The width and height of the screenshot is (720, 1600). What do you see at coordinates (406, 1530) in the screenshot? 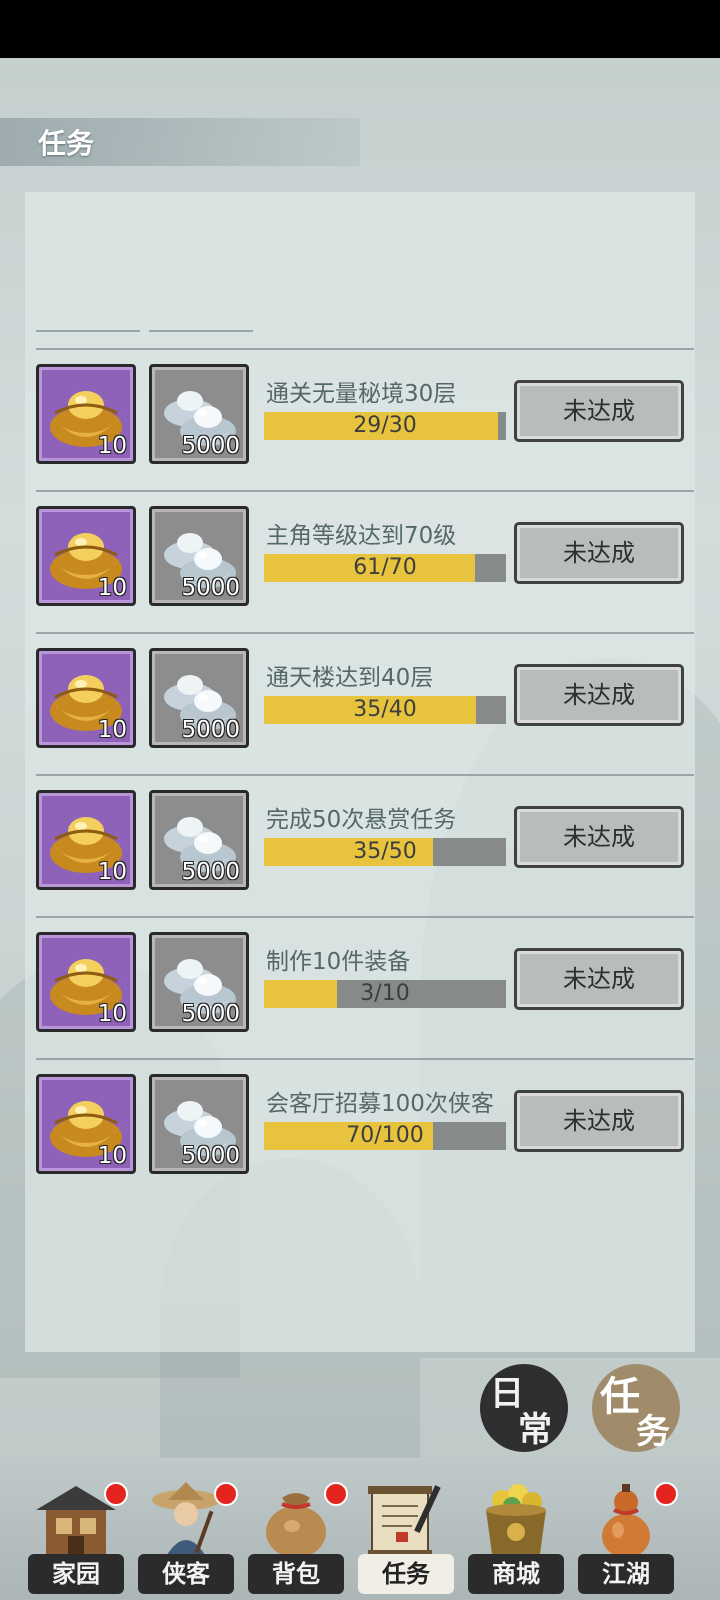
I see `nav-item-3: 任务` at bounding box center [406, 1530].